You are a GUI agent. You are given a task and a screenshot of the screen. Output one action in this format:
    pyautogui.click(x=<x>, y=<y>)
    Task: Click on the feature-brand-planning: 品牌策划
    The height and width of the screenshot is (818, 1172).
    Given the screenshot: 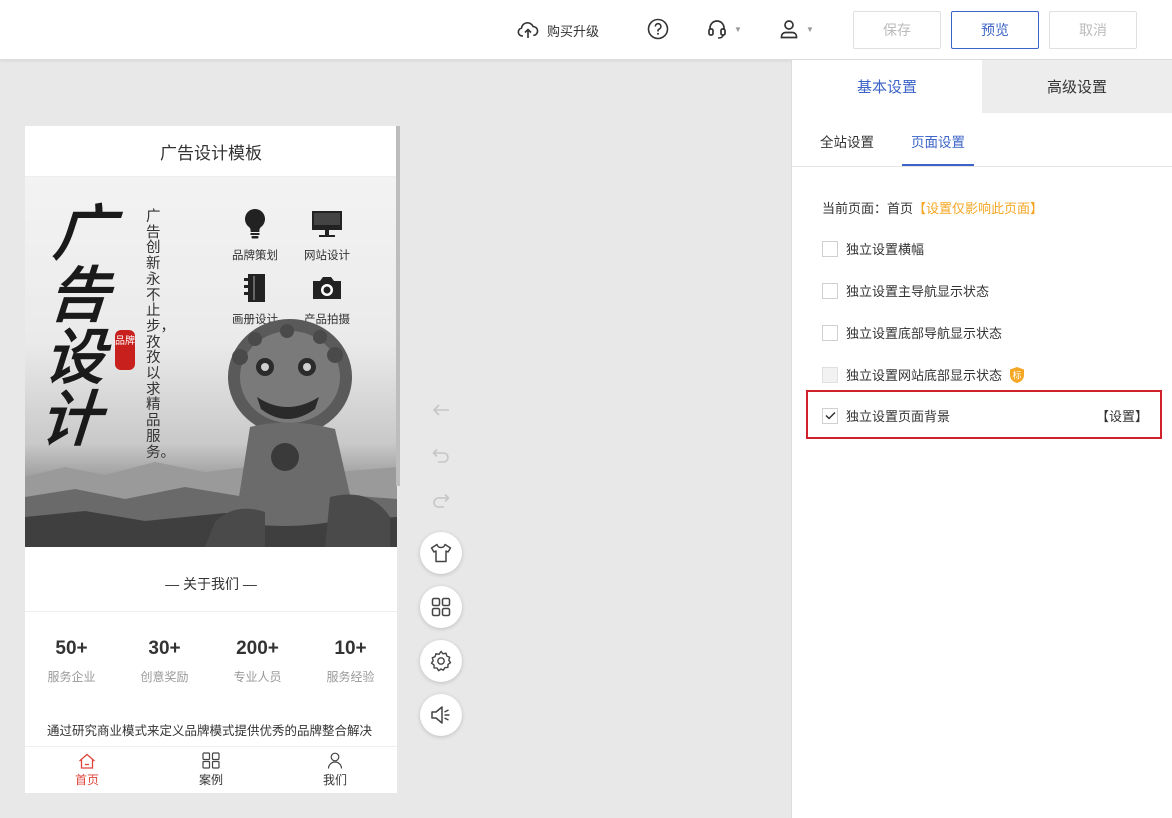 What is the action you would take?
    pyautogui.click(x=255, y=235)
    